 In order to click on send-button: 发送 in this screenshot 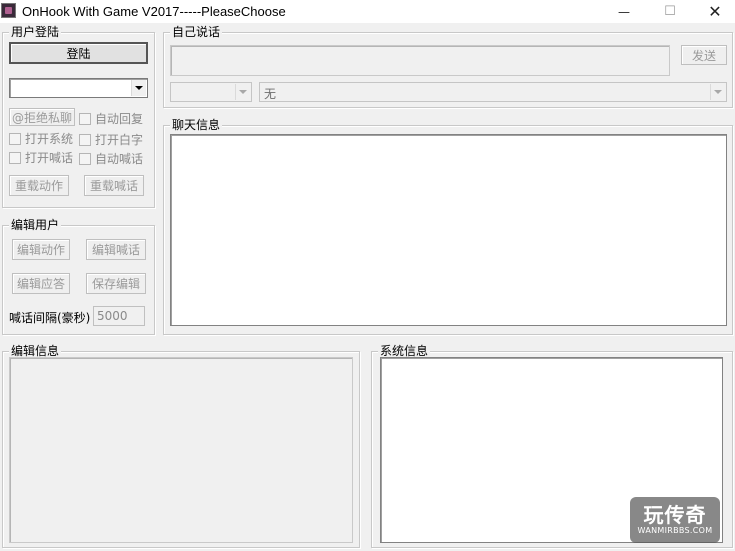, I will do `click(704, 55)`.